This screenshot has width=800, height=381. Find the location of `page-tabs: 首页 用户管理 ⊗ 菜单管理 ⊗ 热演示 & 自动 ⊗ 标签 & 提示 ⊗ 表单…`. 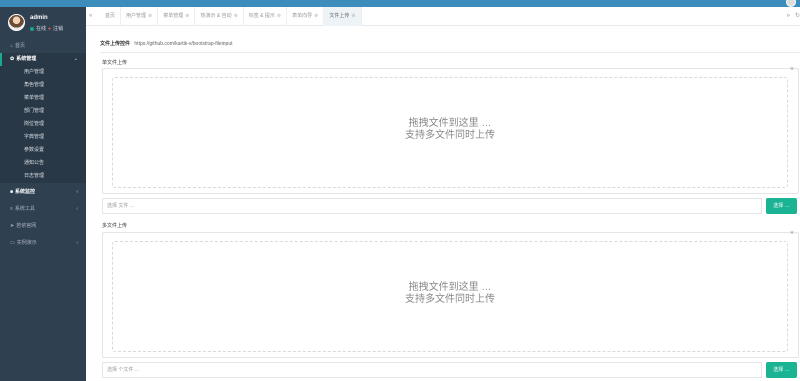

page-tabs: 首页 用户管理 ⊗ 菜单管理 ⊗ 热演示 & 自动 ⊗ 标签 & 提示 ⊗ 表单… is located at coordinates (231, 16).